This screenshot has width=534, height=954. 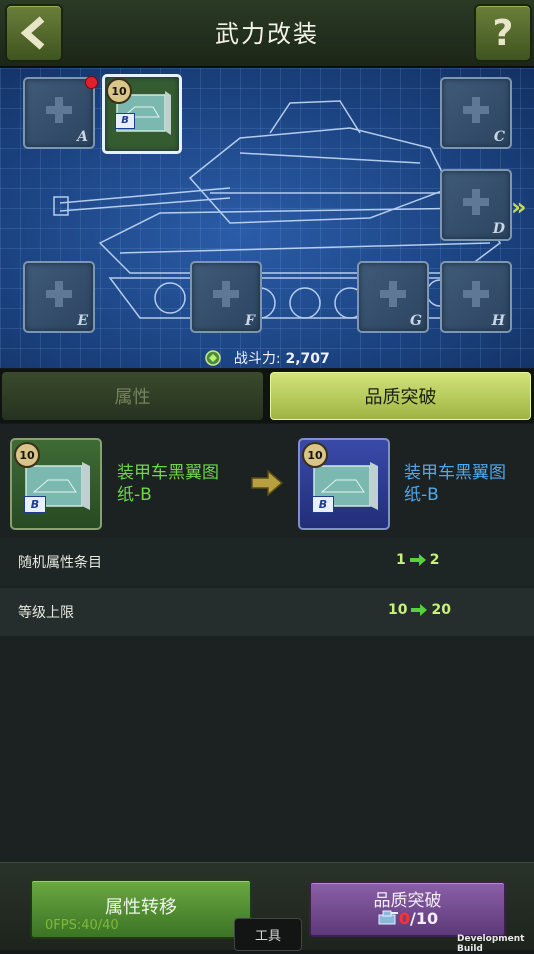 What do you see at coordinates (142, 114) in the screenshot?
I see `slot-b-selected: B 10` at bounding box center [142, 114].